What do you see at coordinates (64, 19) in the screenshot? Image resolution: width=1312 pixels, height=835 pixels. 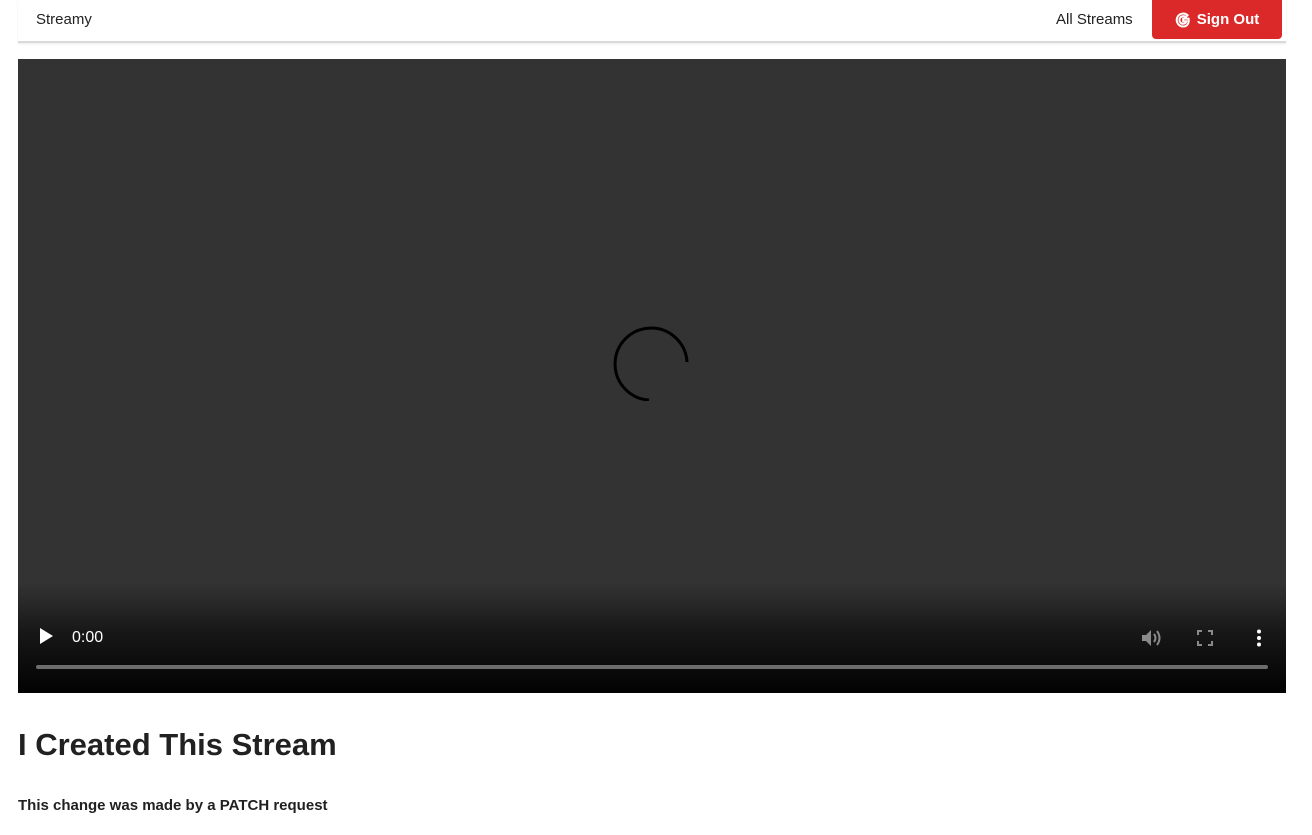 I see `brand-link: Streamy` at bounding box center [64, 19].